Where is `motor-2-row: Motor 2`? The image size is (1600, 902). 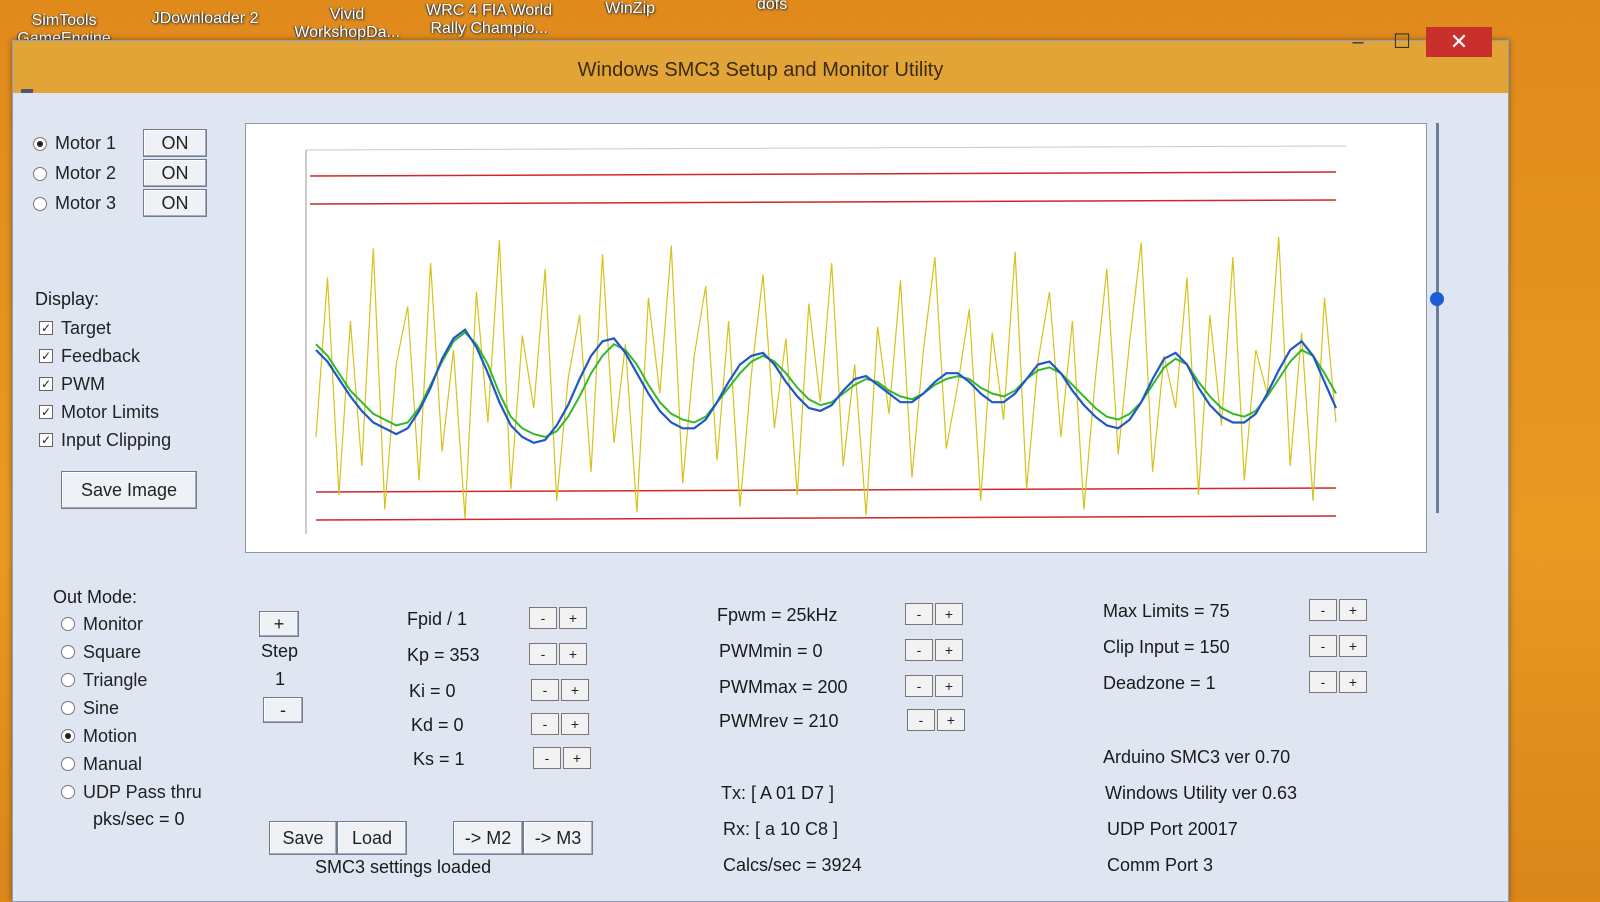 motor-2-row: Motor 2 is located at coordinates (74, 177).